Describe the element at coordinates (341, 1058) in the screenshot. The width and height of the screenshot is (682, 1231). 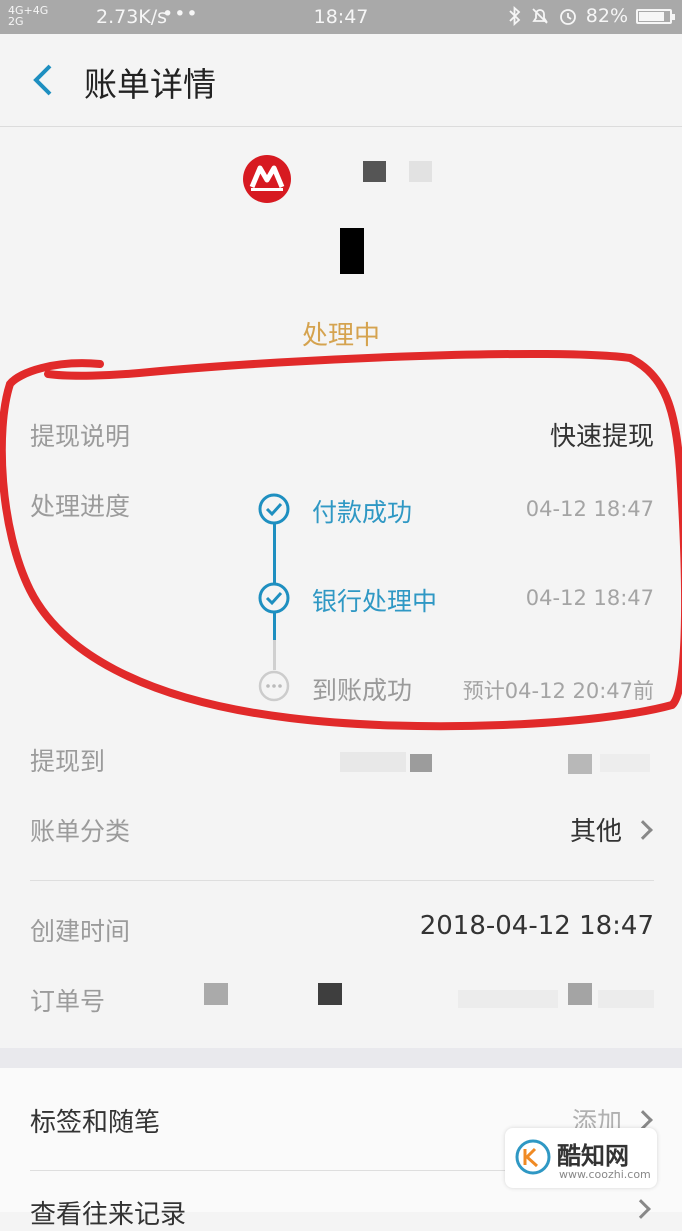
I see `section-gap` at that location.